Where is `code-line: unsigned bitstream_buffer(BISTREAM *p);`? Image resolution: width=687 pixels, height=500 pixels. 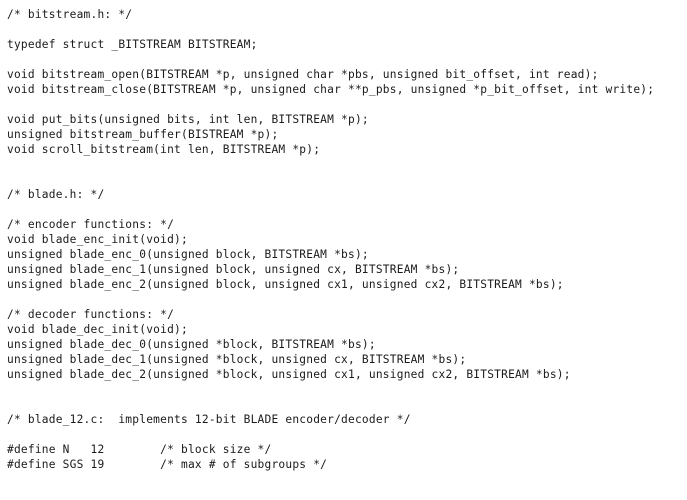
code-line: unsigned bitstream_buffer(BISTREAM *p); is located at coordinates (143, 134).